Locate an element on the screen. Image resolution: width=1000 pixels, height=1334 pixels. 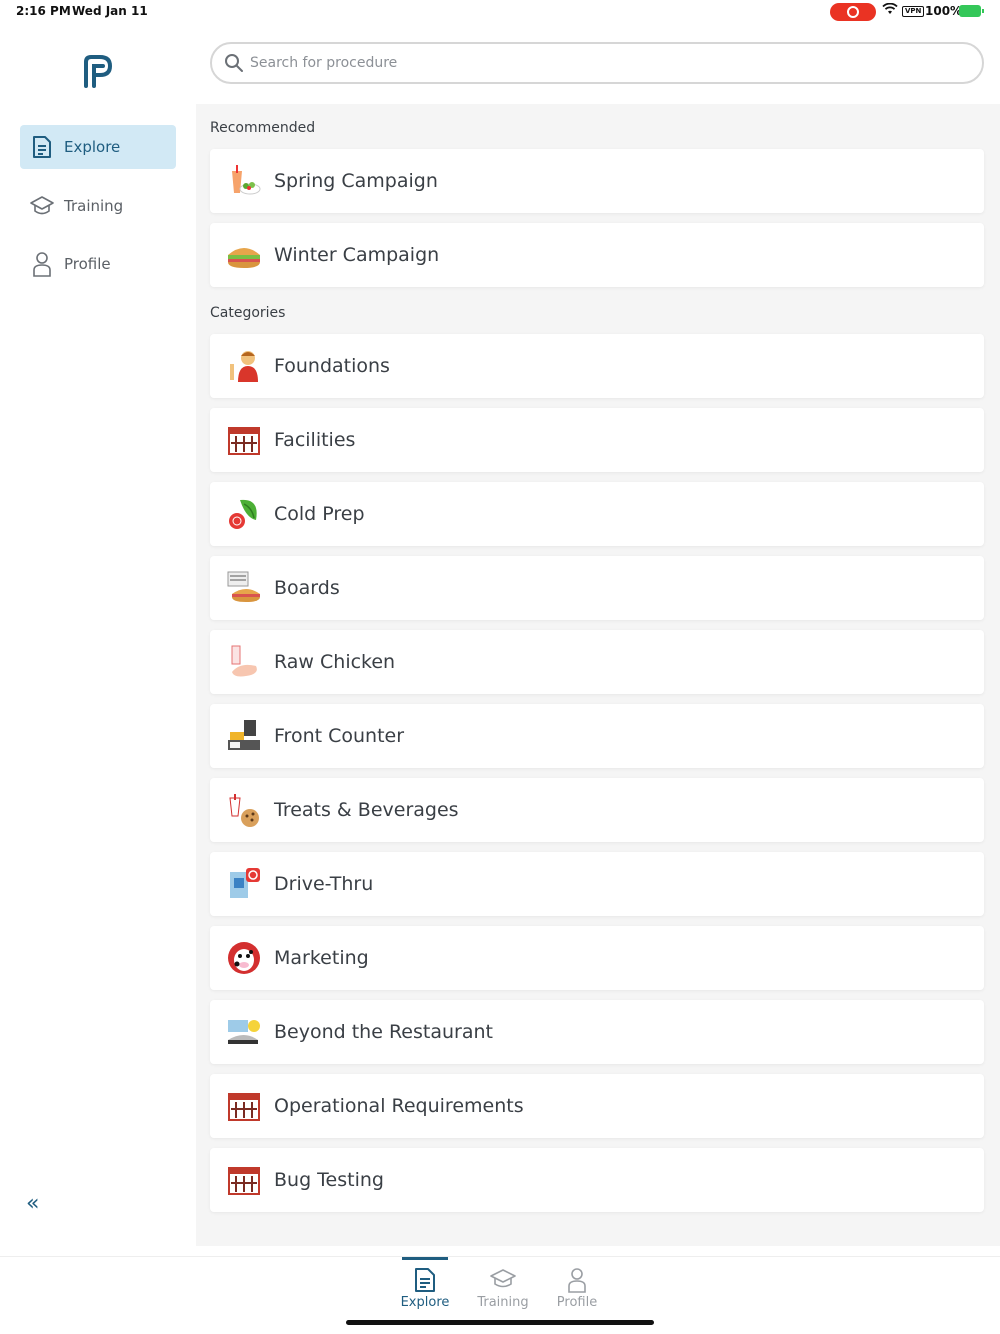
vpn-badge: VPN is located at coordinates (913, 11).